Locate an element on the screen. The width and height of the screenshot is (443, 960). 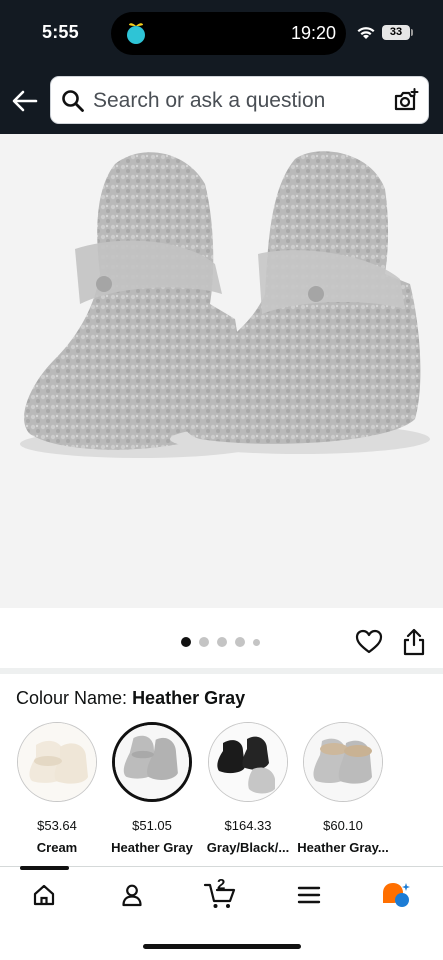
colour-option-name: Cream is located at coordinates (57, 847).